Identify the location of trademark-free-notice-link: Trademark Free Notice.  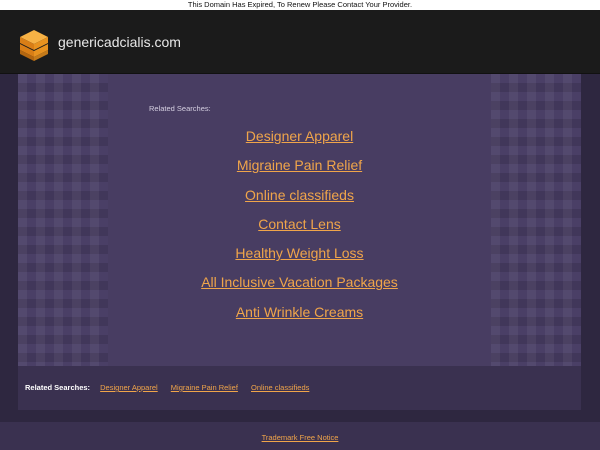
(300, 437).